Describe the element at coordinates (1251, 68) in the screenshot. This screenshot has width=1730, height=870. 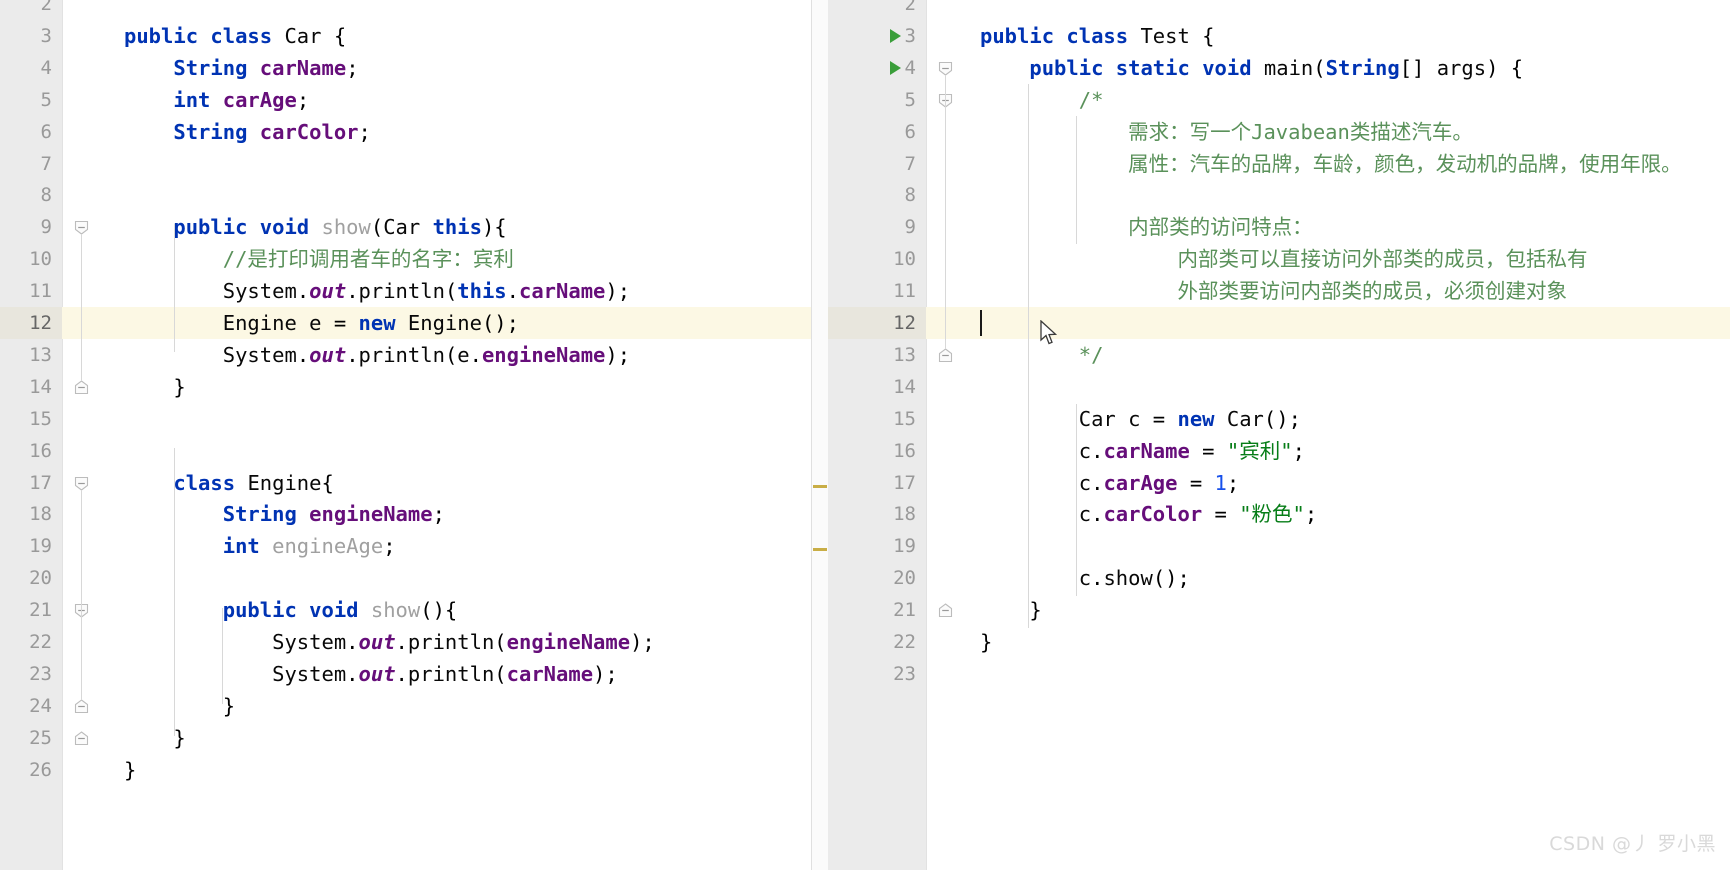
I see `code-line: public static void main(String[] args) {` at that location.